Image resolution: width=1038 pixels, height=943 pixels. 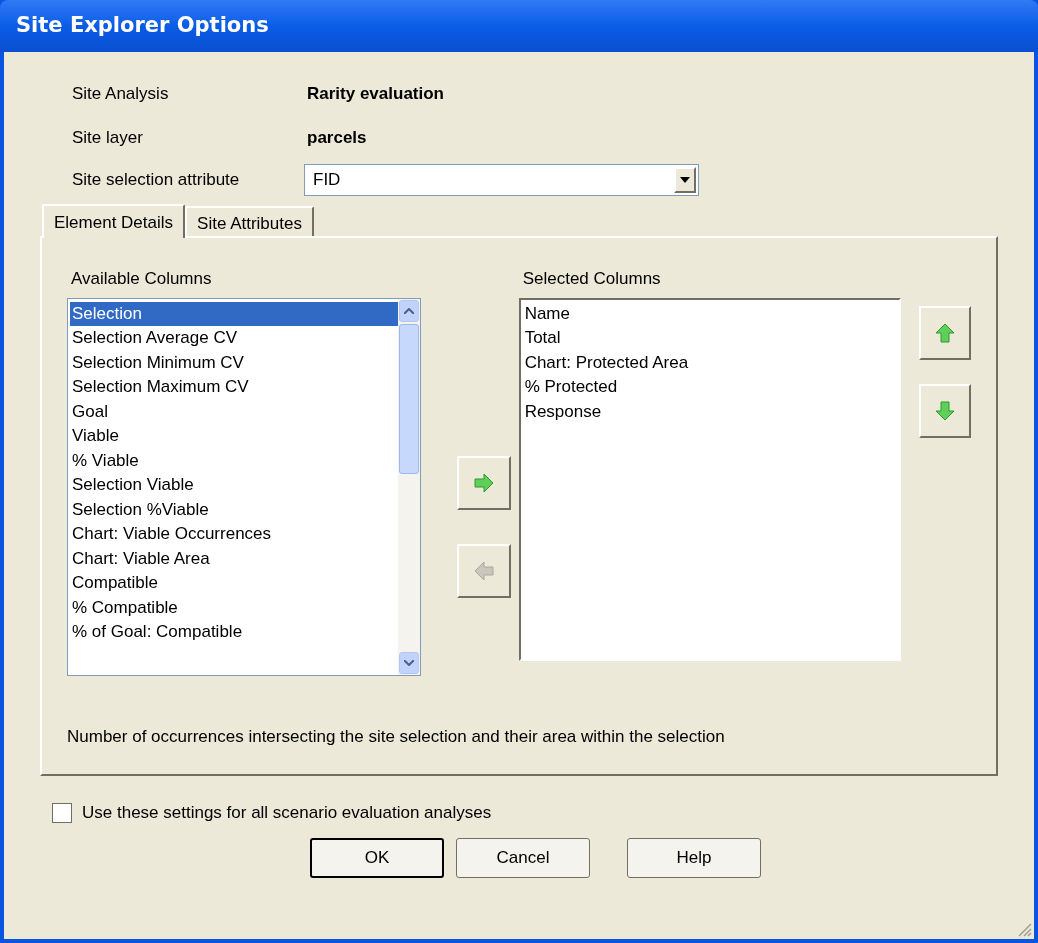 I want to click on list-item: Selection %Viable, so click(x=234, y=509).